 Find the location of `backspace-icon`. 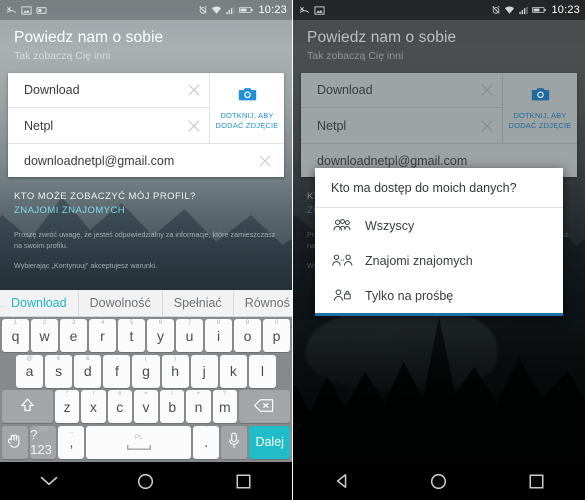

backspace-icon is located at coordinates (264, 407).